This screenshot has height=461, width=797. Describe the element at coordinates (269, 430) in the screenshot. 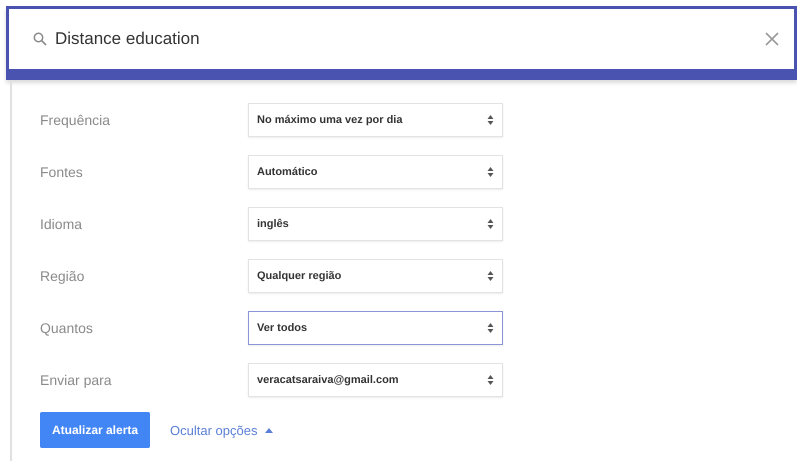

I see `caret-up-icon` at that location.